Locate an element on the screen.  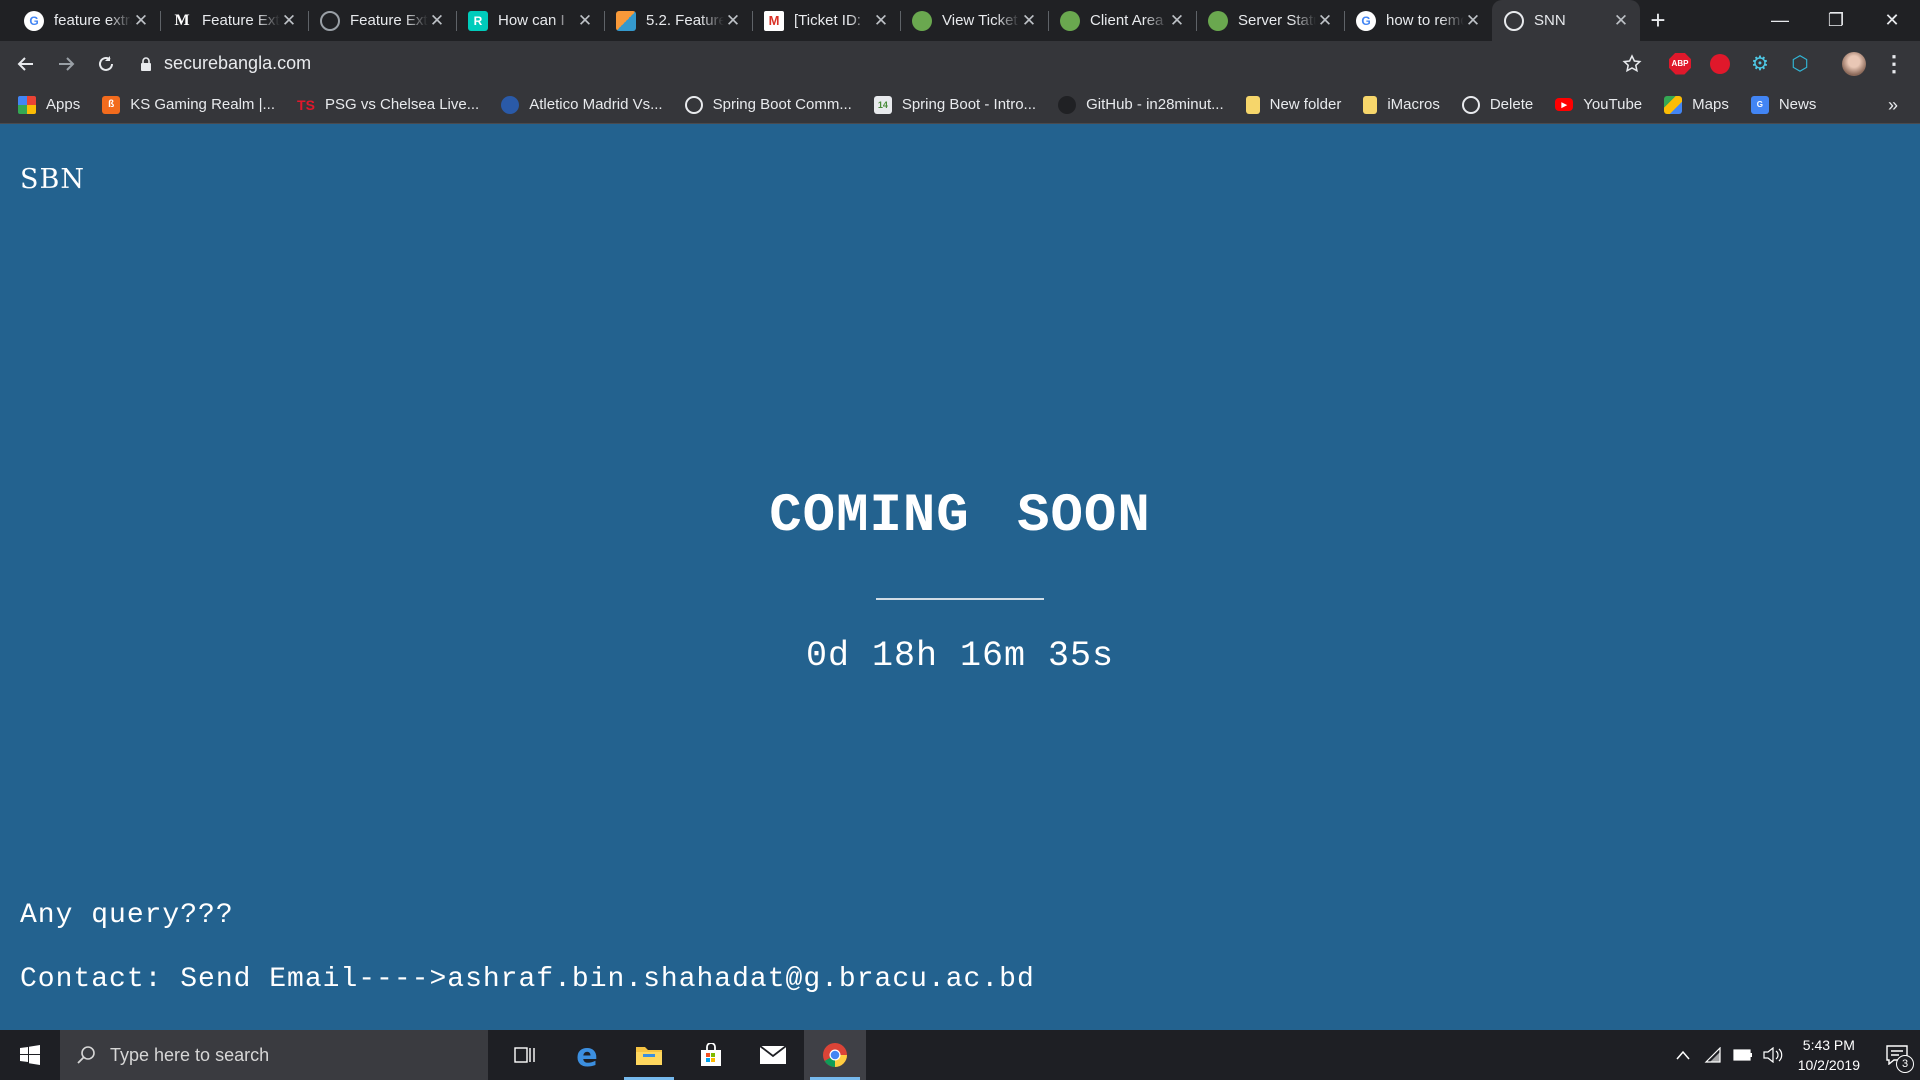
forward-button is located at coordinates (66, 64).